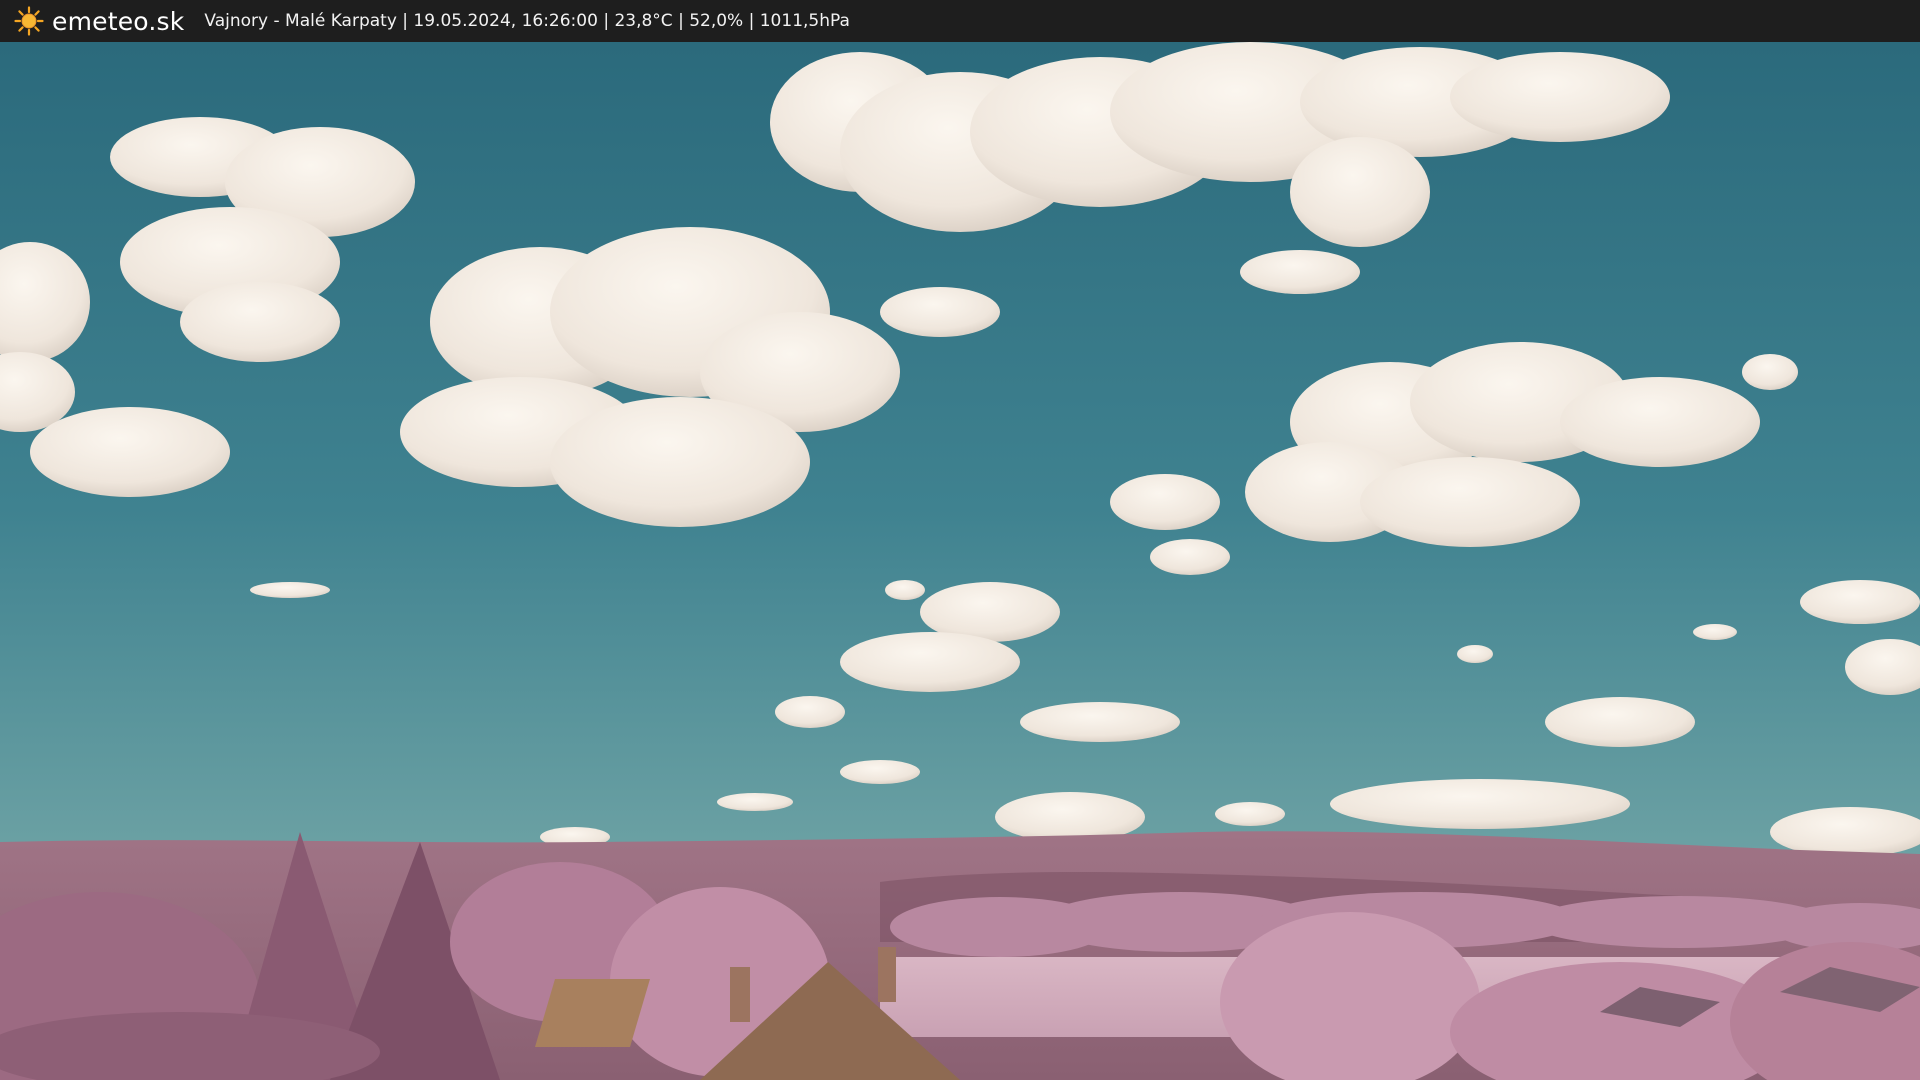  I want to click on brand-name: emeteo.sk, so click(118, 21).